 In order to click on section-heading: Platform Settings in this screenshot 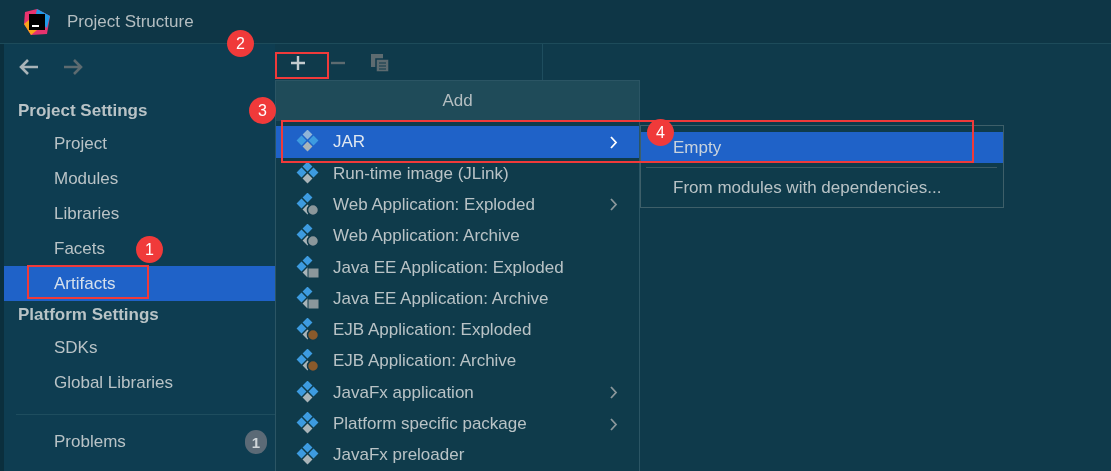, I will do `click(88, 315)`.